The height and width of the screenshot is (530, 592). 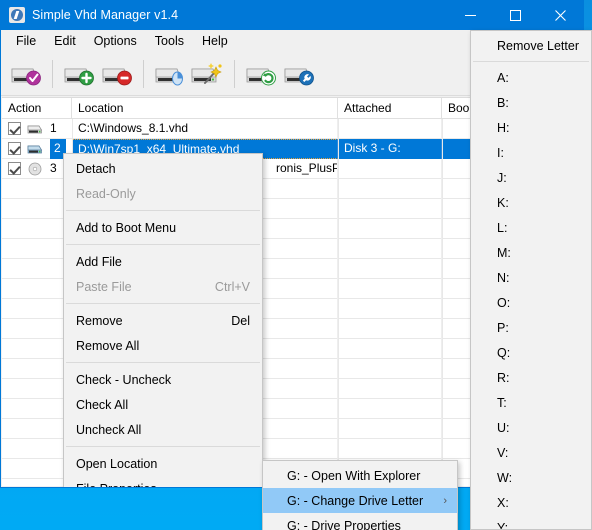 What do you see at coordinates (531, 427) in the screenshot?
I see `drive-letter-item: U:` at bounding box center [531, 427].